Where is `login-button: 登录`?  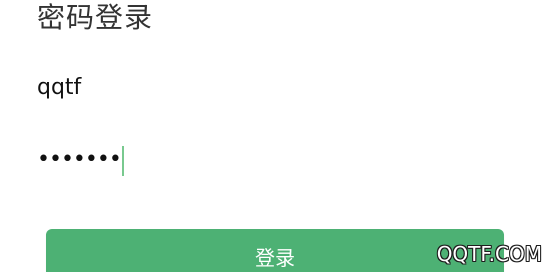
login-button: 登录 is located at coordinates (275, 250).